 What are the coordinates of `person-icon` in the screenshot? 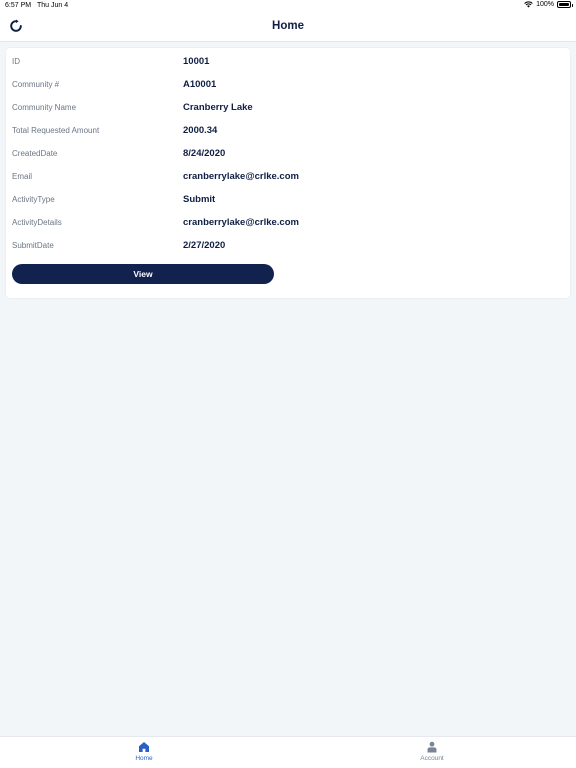 It's located at (432, 747).